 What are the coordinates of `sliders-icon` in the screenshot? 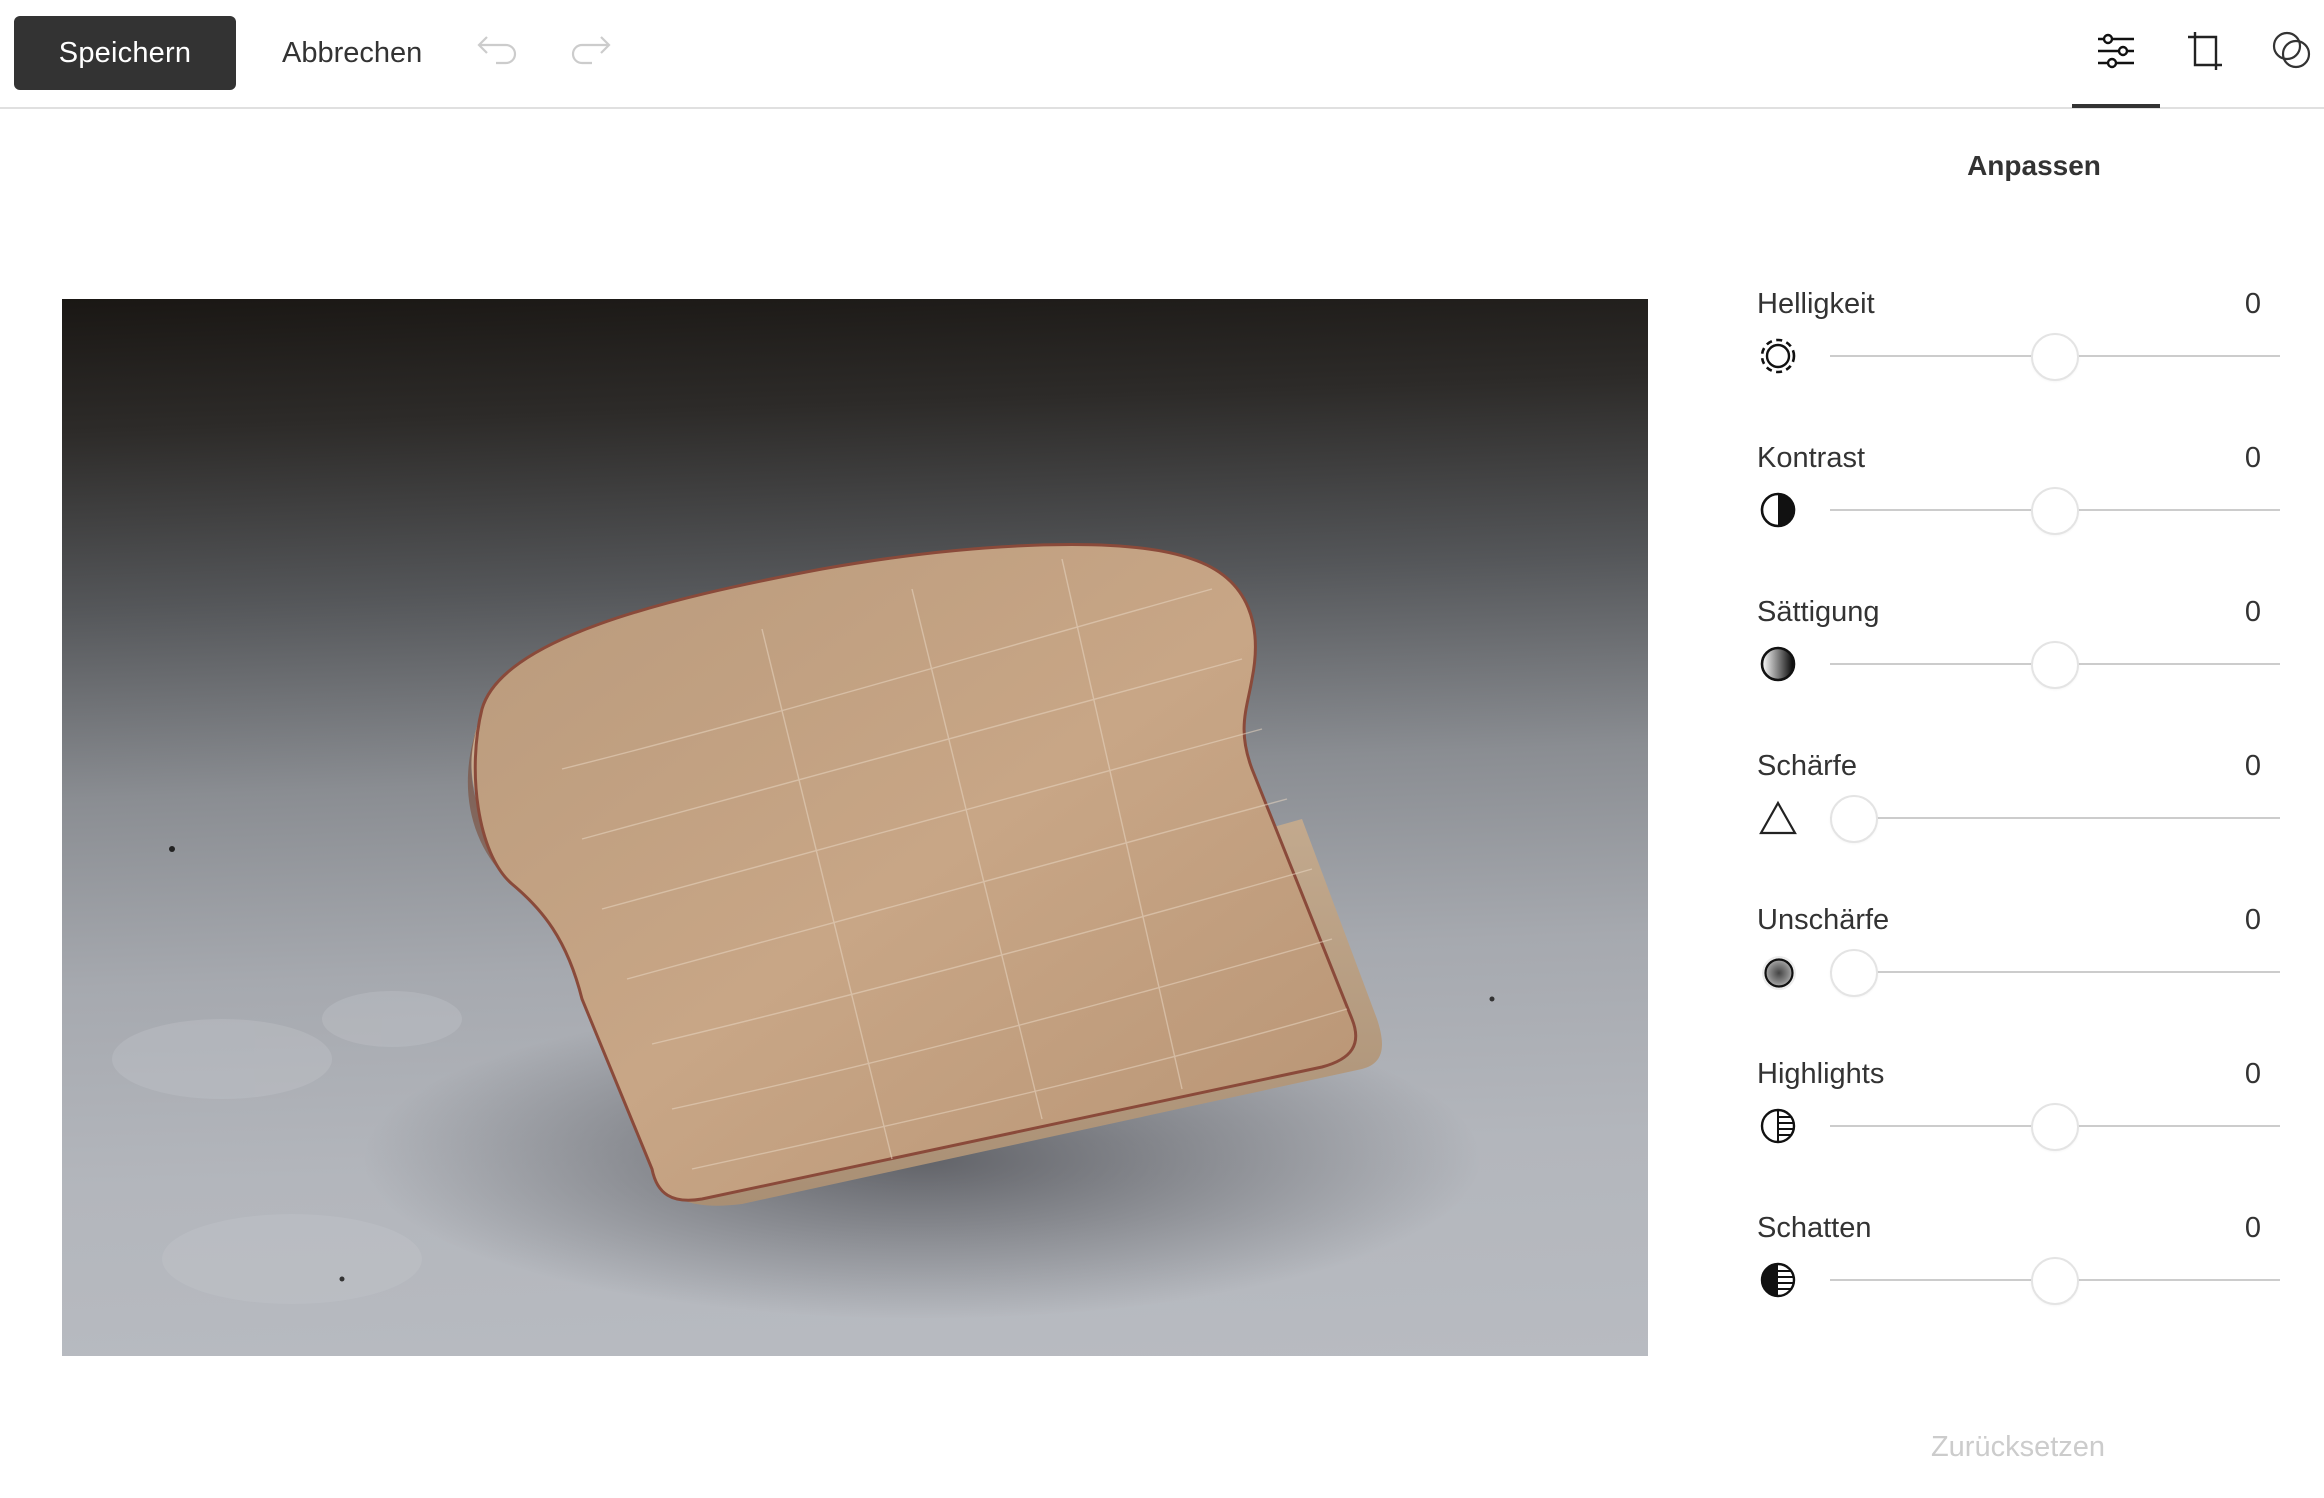 It's located at (2116, 53).